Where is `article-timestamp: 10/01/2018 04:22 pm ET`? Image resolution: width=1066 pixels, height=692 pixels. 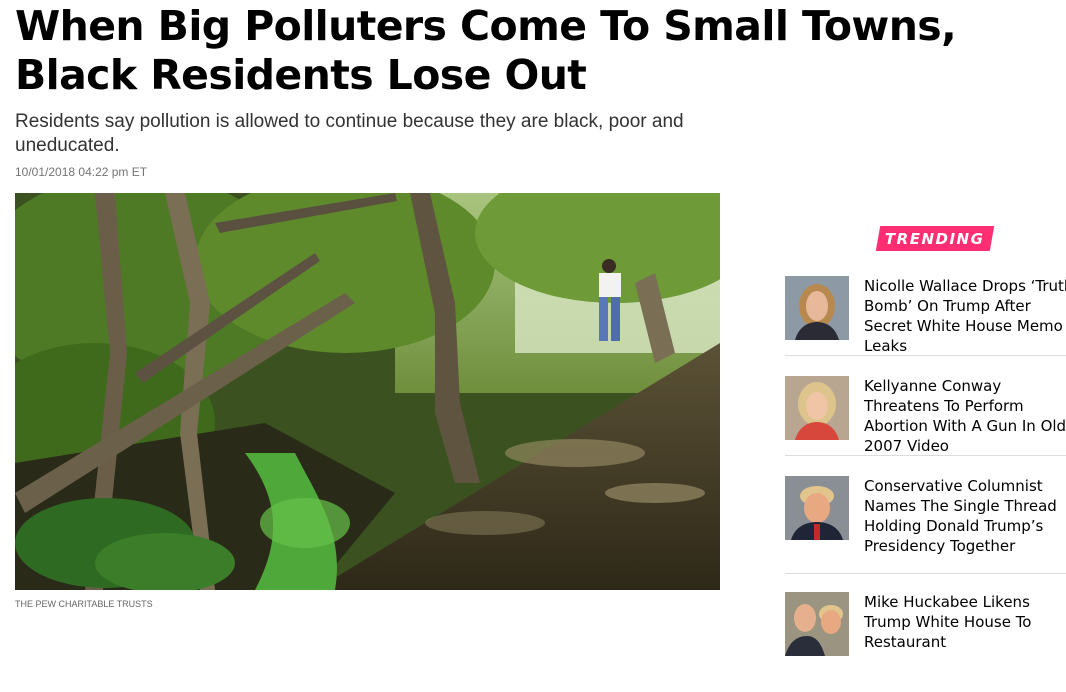
article-timestamp: 10/01/2018 04:22 pm ET is located at coordinates (81, 172).